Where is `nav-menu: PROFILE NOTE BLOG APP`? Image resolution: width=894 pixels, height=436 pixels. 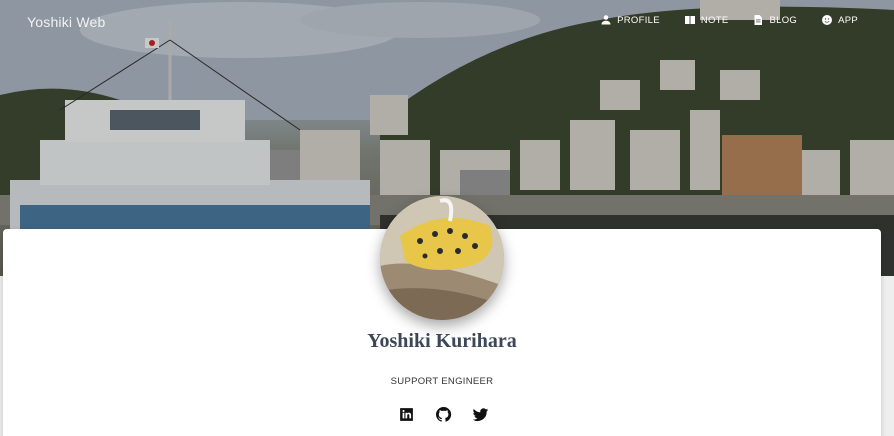 nav-menu: PROFILE NOTE BLOG APP is located at coordinates (717, 20).